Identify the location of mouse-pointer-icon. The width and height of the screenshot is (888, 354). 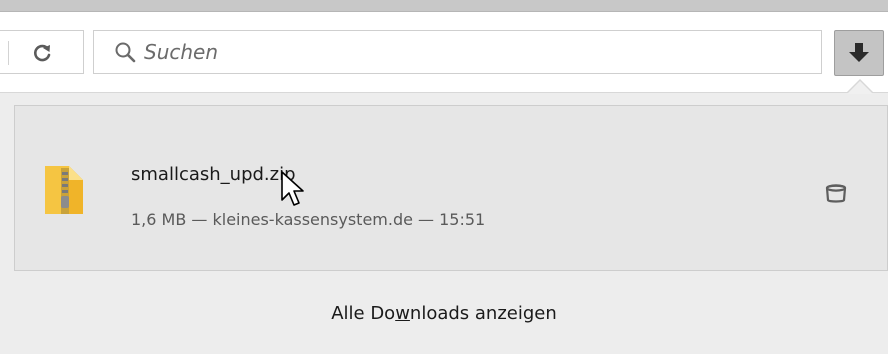
(292, 188).